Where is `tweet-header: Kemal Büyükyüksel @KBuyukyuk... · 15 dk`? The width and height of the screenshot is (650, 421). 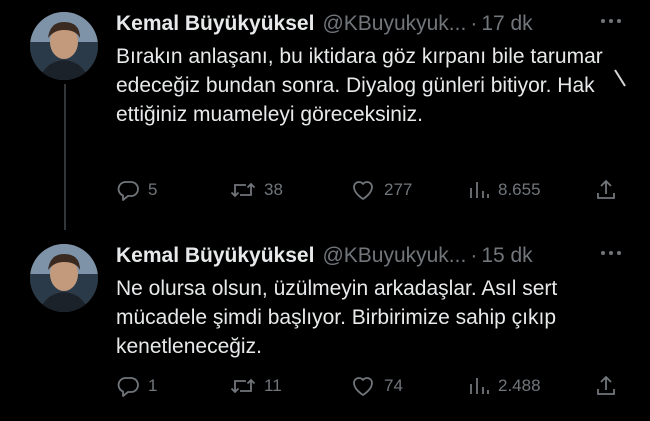
tweet-header: Kemal Büyükyüksel @KBuyukyuk... · 15 dk is located at coordinates (351, 256).